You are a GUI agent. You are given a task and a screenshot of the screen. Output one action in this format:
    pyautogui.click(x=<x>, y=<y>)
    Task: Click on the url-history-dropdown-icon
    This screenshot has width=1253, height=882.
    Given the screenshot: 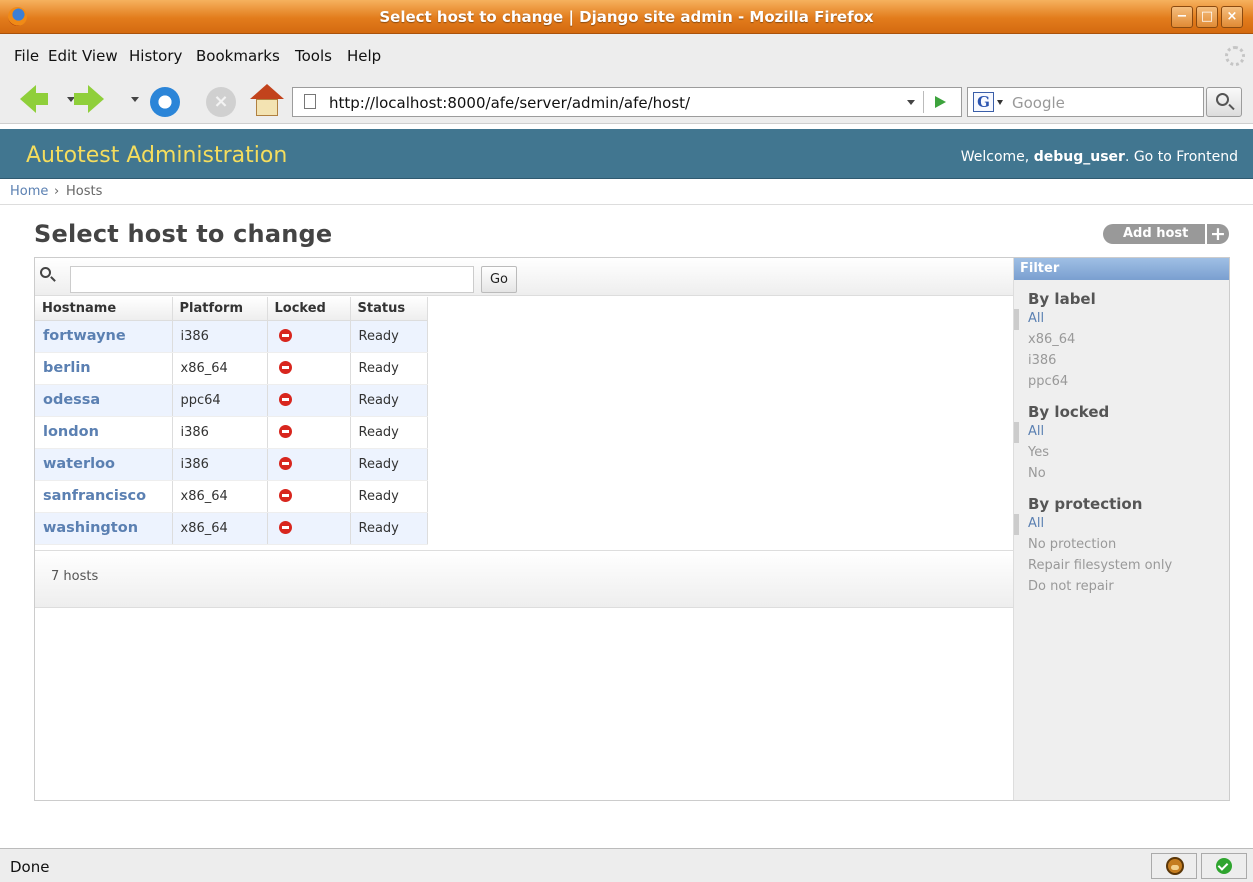 What is the action you would take?
    pyautogui.click(x=911, y=102)
    